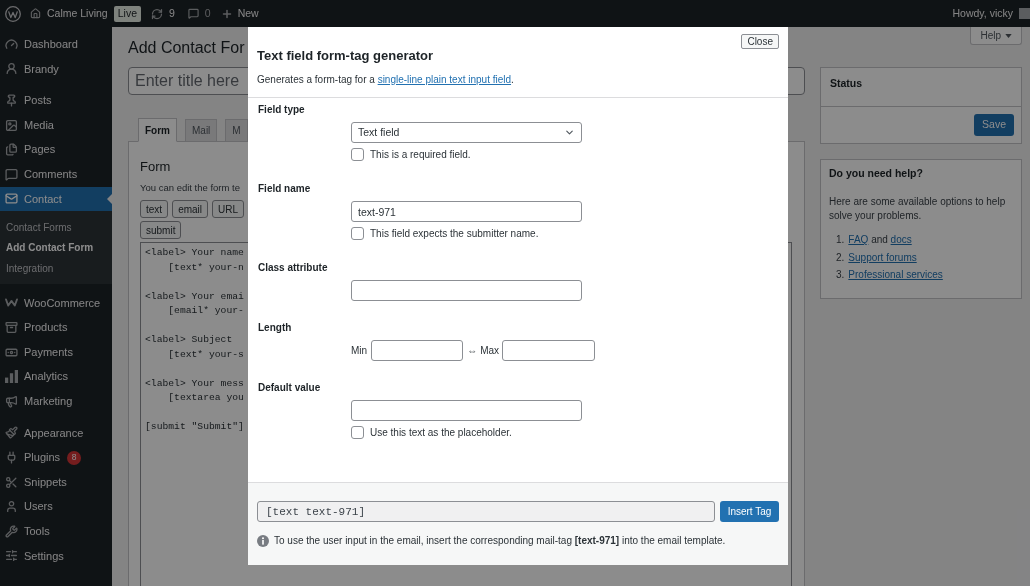 This screenshot has width=1030, height=586. Describe the element at coordinates (420, 154) in the screenshot. I see `checkbox-label: This is a required field.` at that location.